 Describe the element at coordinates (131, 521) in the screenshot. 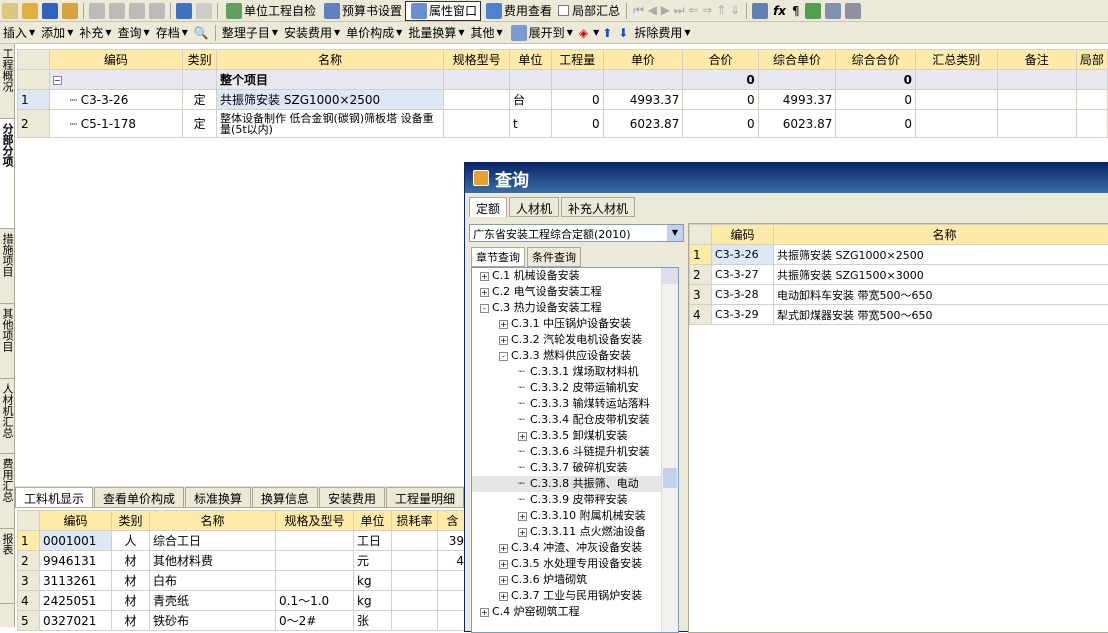

I see `col-header: 类别` at that location.